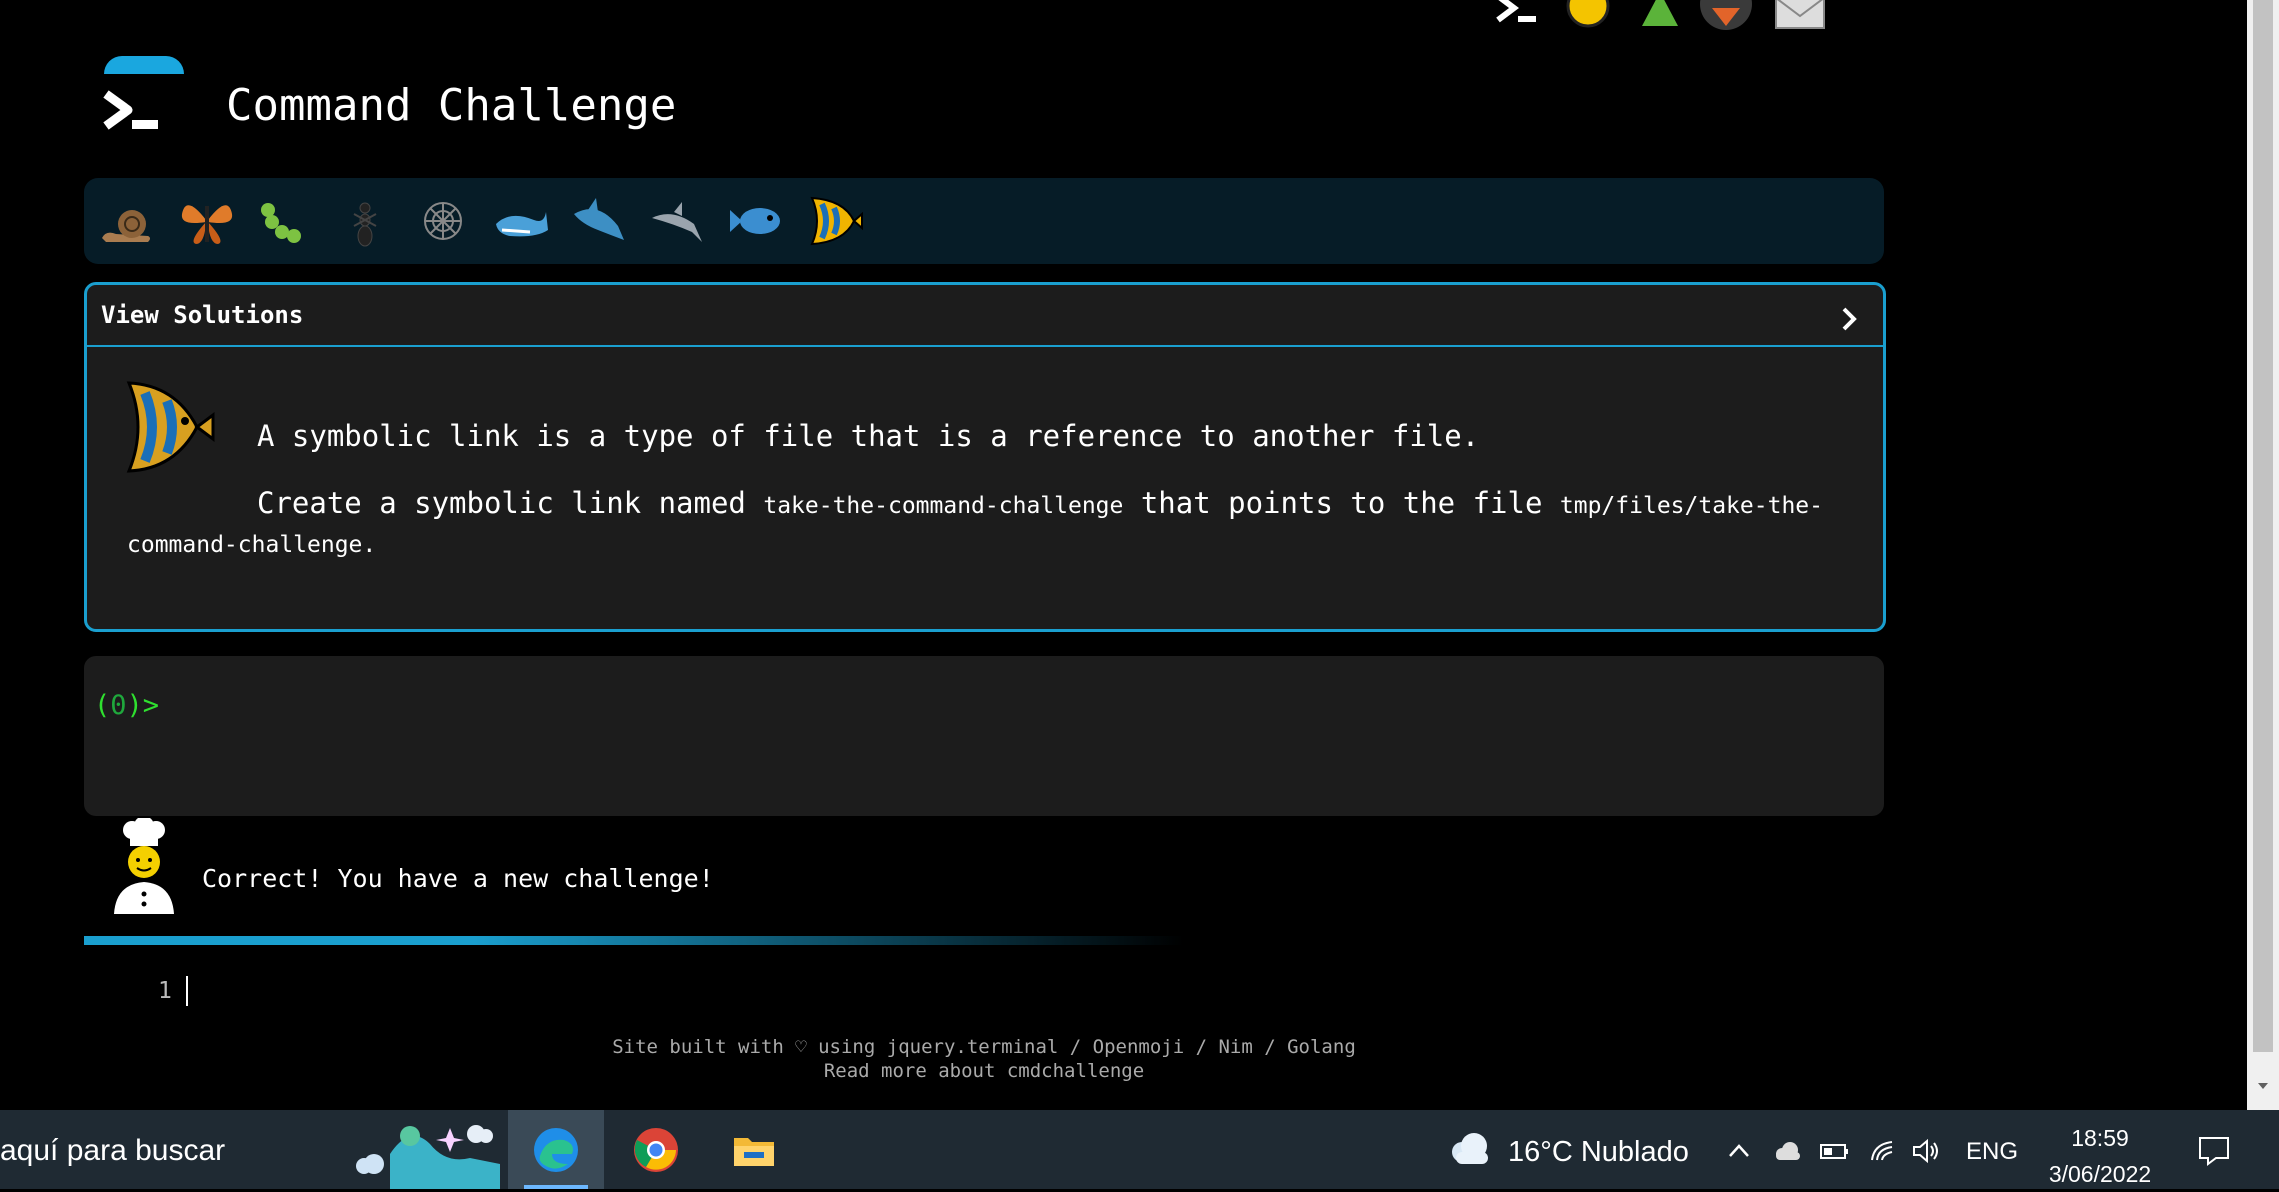 Image resolution: width=2279 pixels, height=1192 pixels. I want to click on chevron-right-icon, so click(1849, 319).